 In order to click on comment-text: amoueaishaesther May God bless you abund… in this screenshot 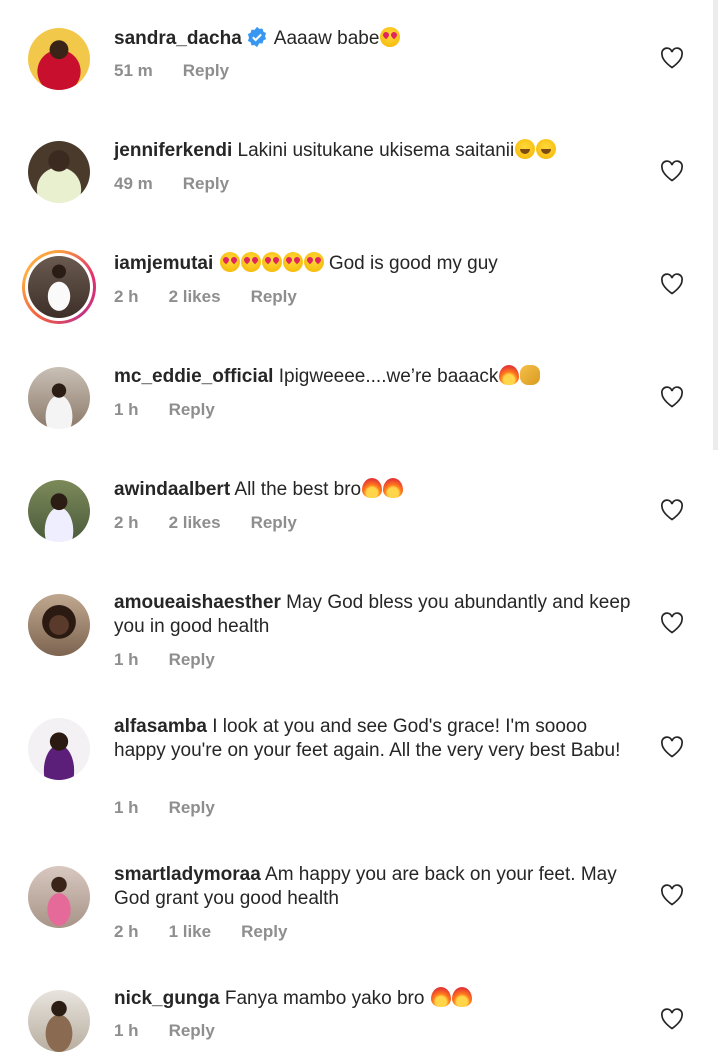, I will do `click(379, 615)`.